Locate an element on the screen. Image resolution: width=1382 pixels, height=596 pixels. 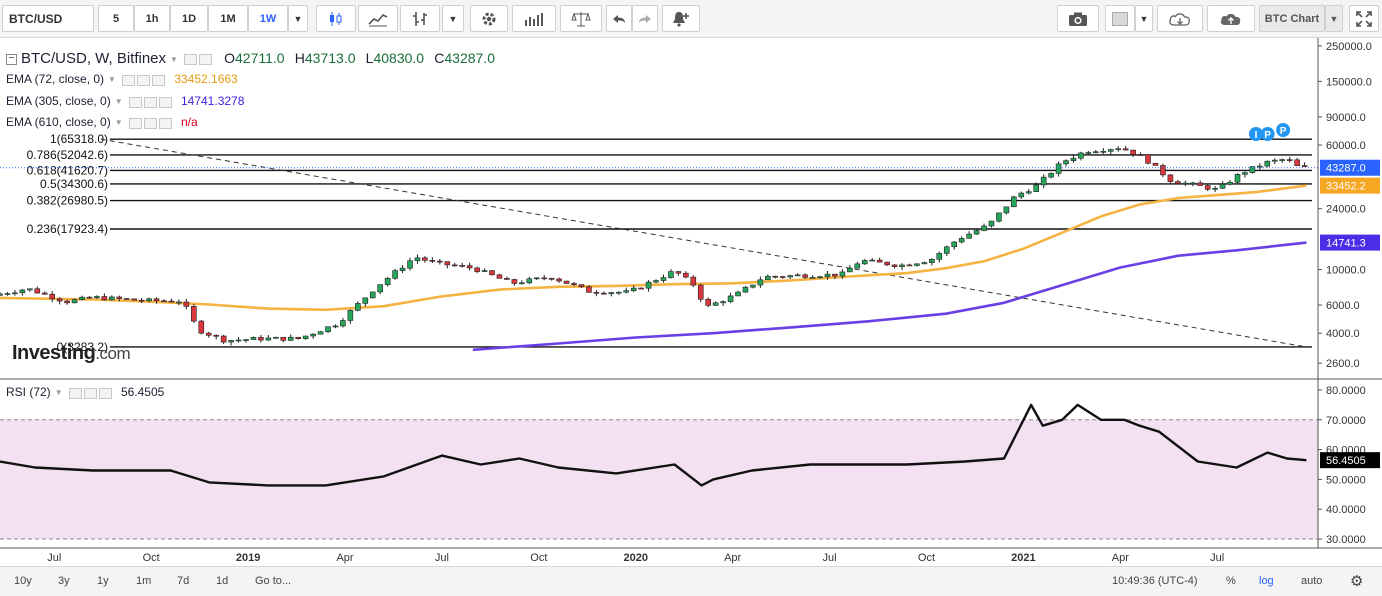
redo-button is located at coordinates (645, 18).